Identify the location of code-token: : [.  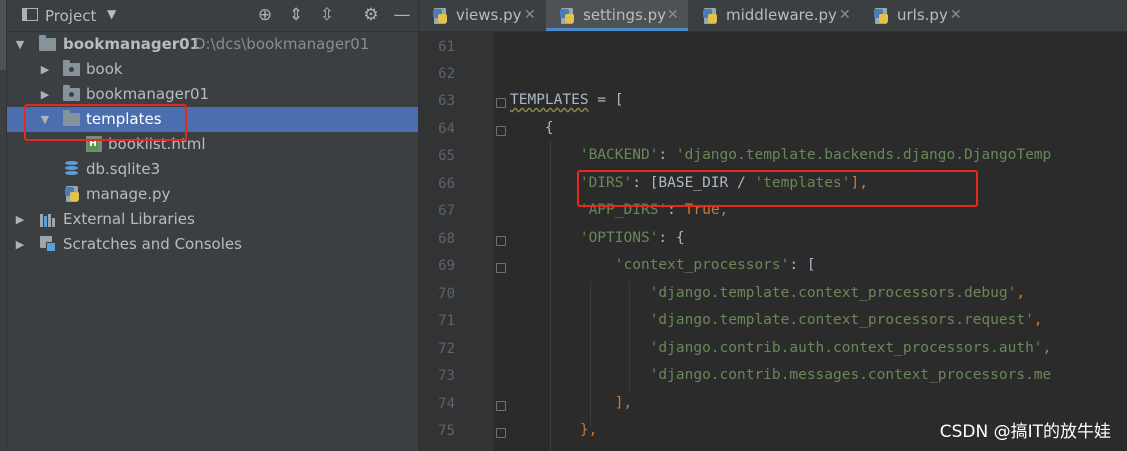
(802, 265).